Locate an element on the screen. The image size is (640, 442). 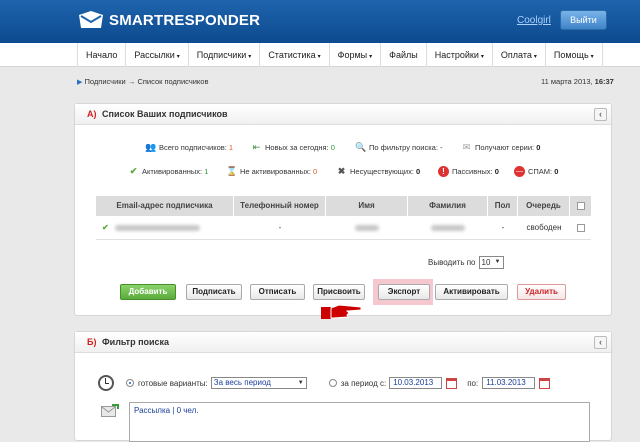
to-label: по: is located at coordinates (473, 383).